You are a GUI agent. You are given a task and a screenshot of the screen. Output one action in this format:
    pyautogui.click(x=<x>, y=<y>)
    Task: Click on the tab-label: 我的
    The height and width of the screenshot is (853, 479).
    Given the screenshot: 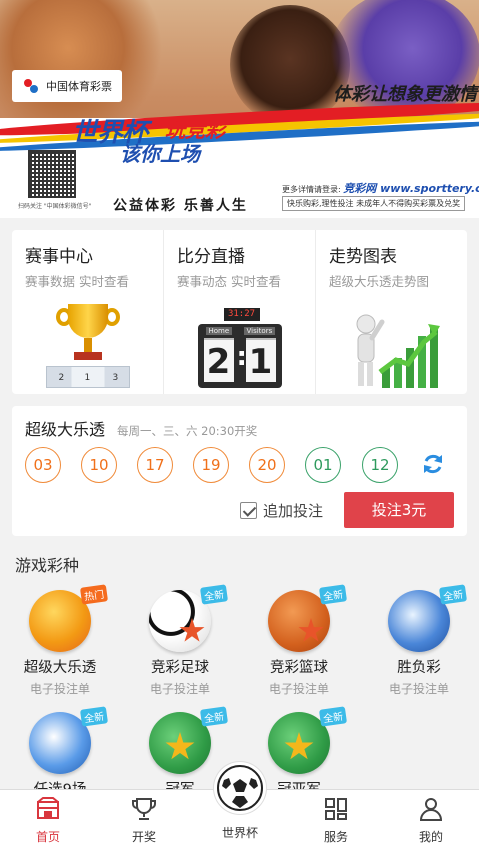 What is the action you would take?
    pyautogui.click(x=430, y=837)
    